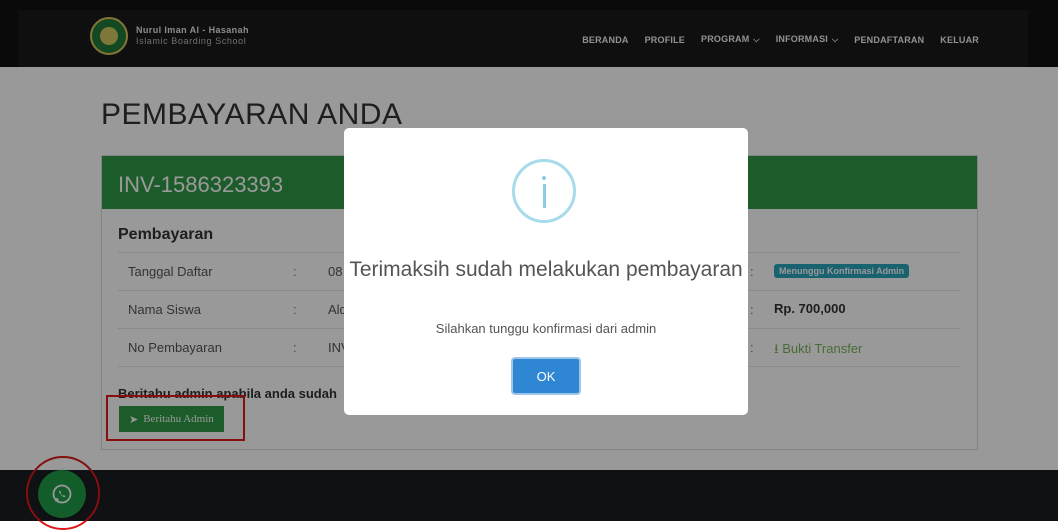 This screenshot has height=530, width=1058. I want to click on modal-text: Silahkan tunggu konfirmasi dari admin, so click(546, 328).